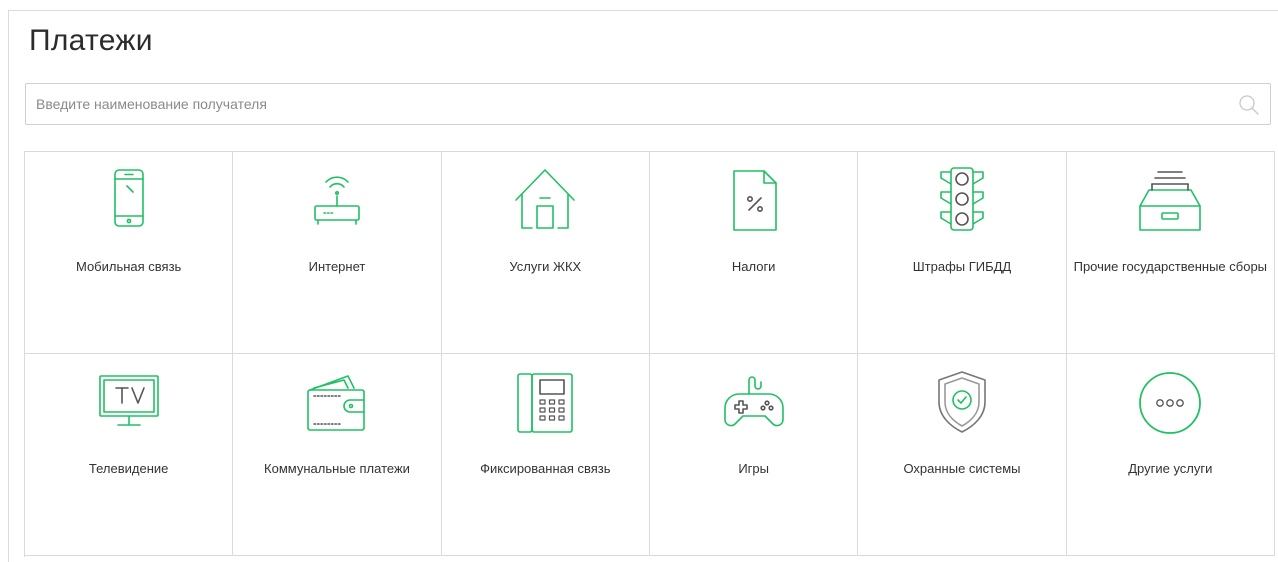 The height and width of the screenshot is (562, 1278). I want to click on tile-utilities: Коммунальные платежи, so click(337, 455).